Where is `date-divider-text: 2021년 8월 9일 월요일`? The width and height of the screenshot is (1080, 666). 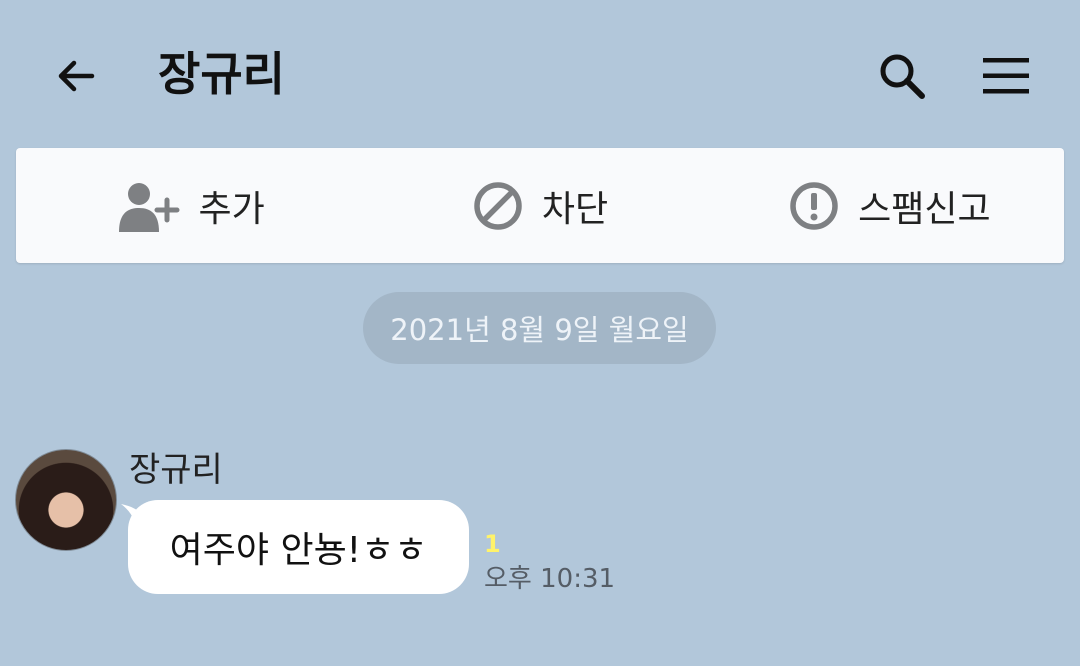
date-divider-text: 2021년 8월 9일 월요일 is located at coordinates (539, 330).